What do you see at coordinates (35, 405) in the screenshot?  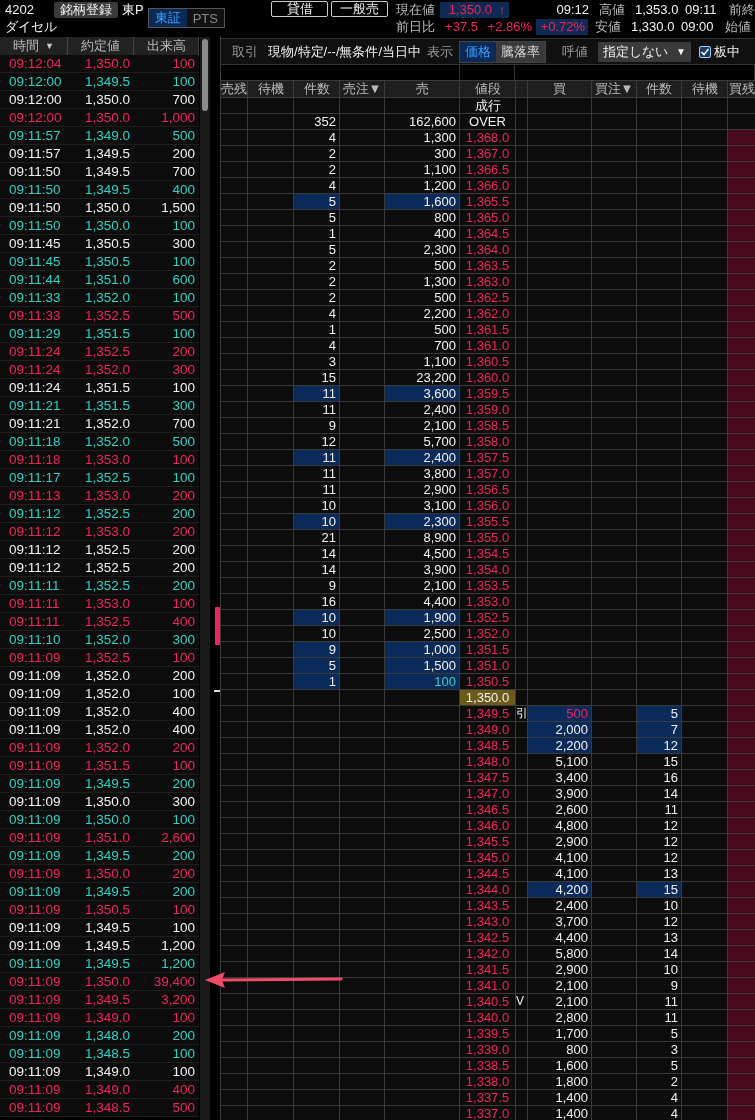 I see `table-cell-text: 09:11:21` at bounding box center [35, 405].